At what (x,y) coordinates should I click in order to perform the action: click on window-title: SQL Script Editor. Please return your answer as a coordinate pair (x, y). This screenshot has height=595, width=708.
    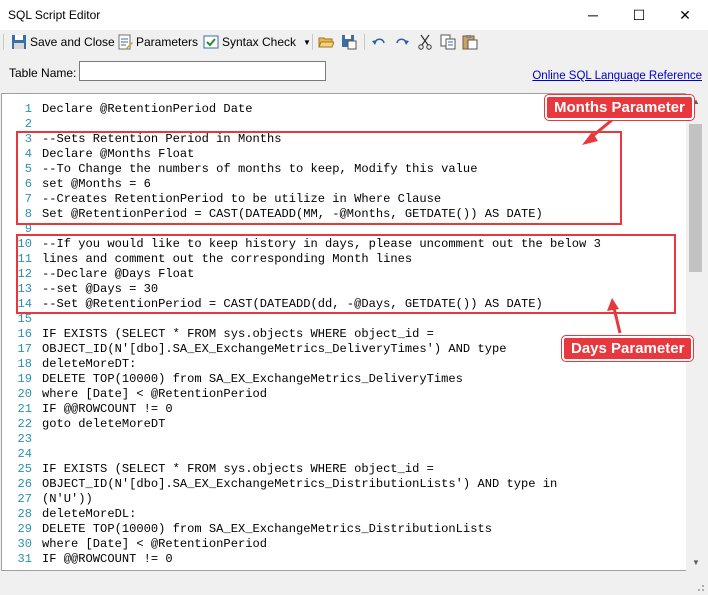
    Looking at the image, I should click on (54, 15).